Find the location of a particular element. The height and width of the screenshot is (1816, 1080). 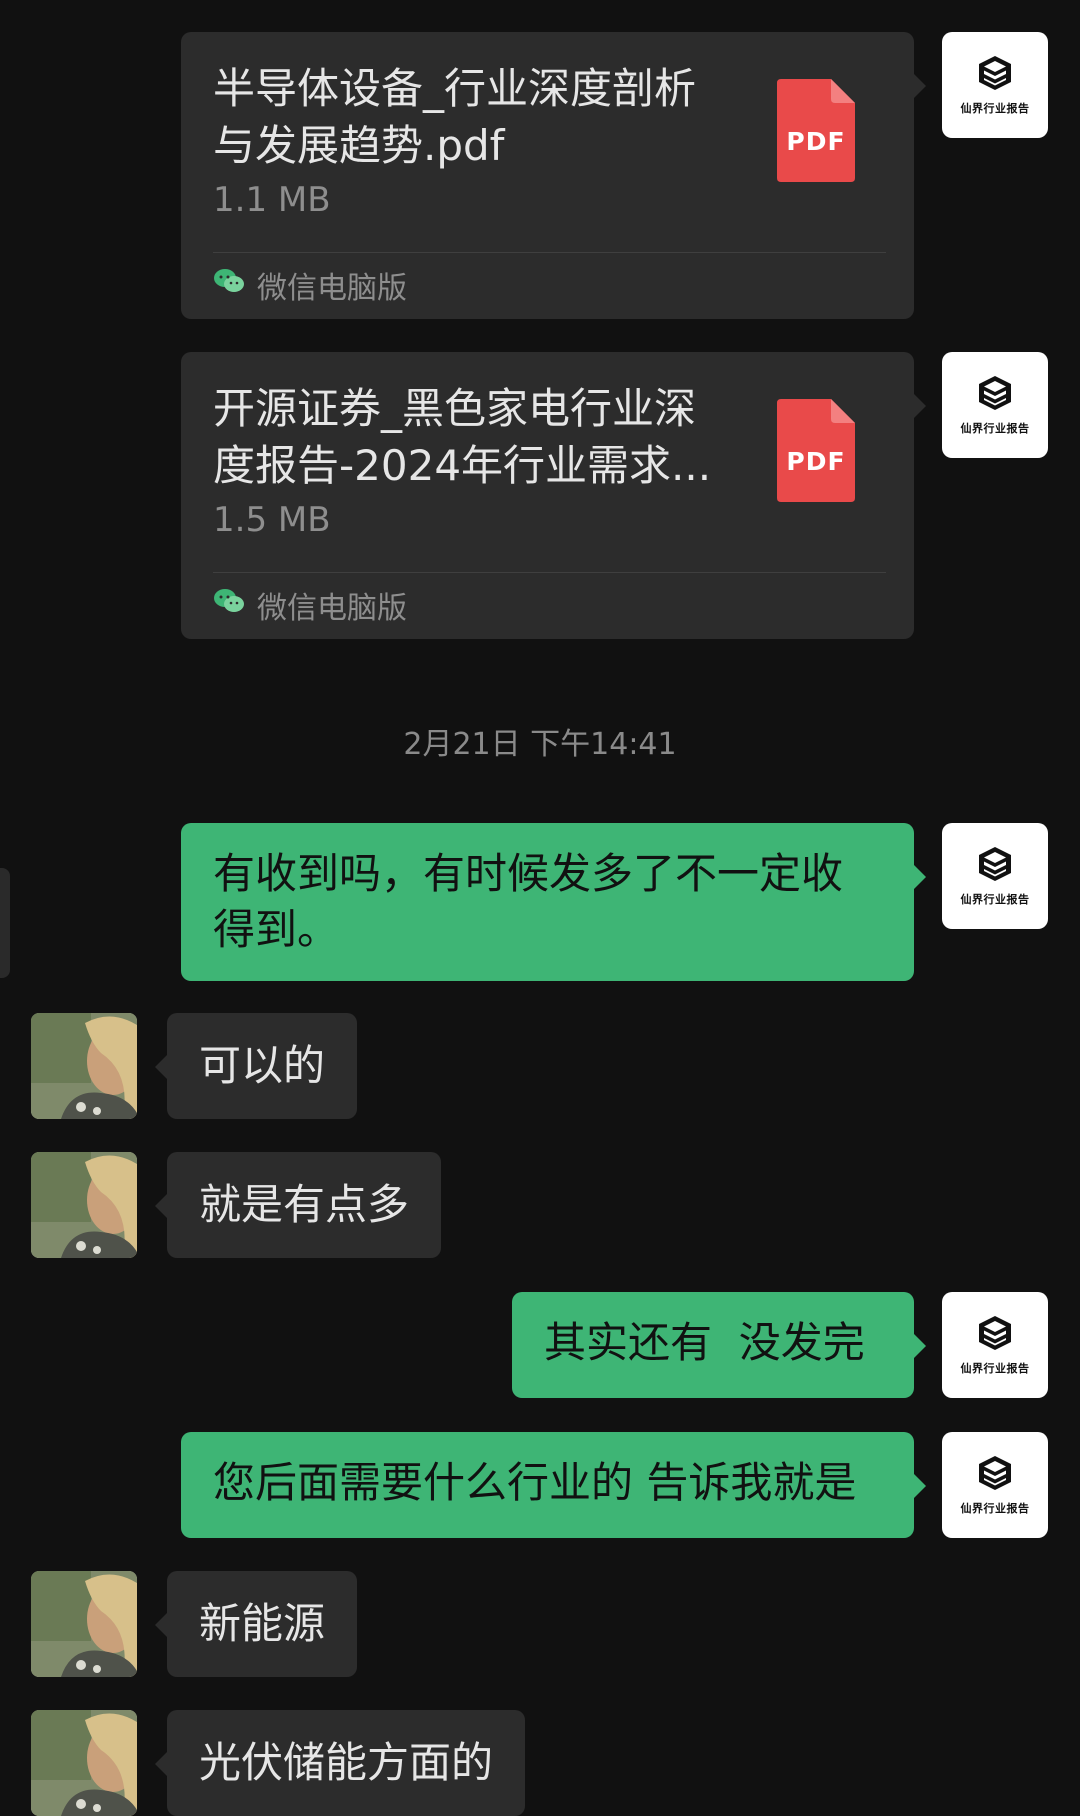

file-size: 1.5 MB is located at coordinates (272, 520).